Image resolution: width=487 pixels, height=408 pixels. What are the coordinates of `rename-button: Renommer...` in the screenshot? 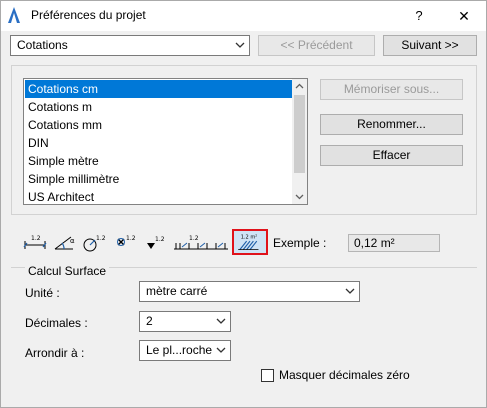 It's located at (391, 124).